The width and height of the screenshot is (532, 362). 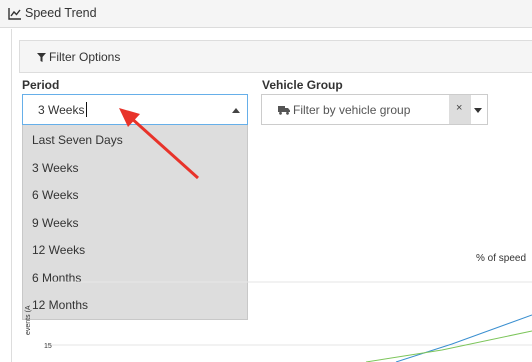 I want to click on vehicle-group-placeholder: Filter by vehicle group, so click(x=352, y=110).